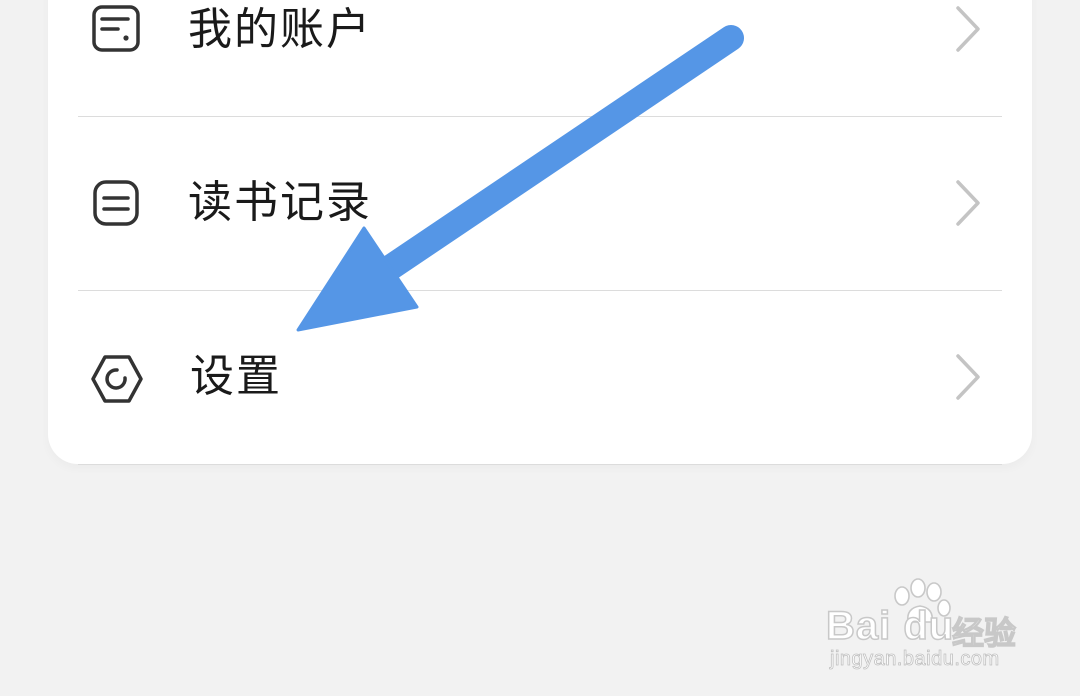 The width and height of the screenshot is (1080, 696). I want to click on baidu-watermark: Bai du 经验 jingyan.baidu.com, so click(925, 626).